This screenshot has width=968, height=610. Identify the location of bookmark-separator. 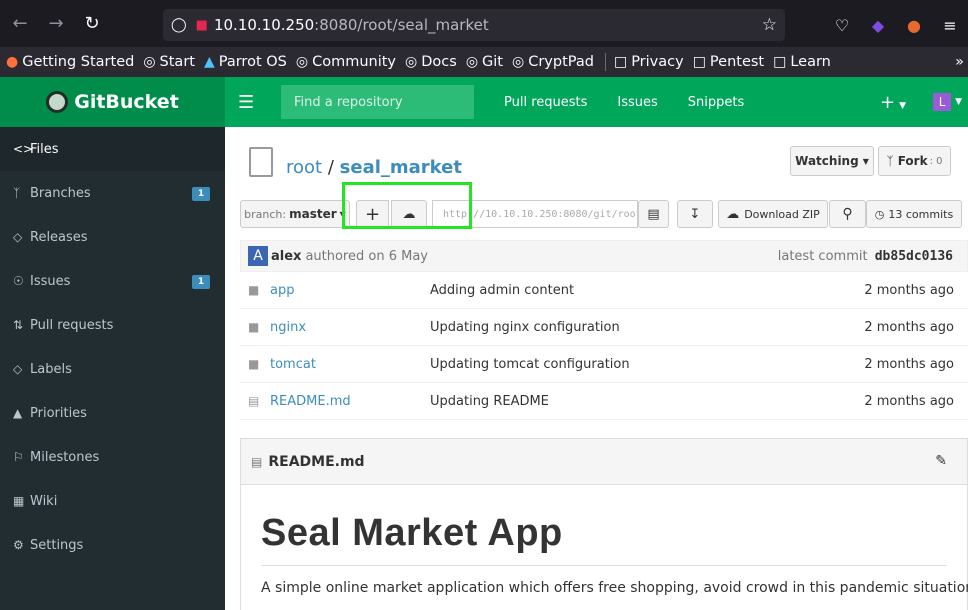
(605, 62).